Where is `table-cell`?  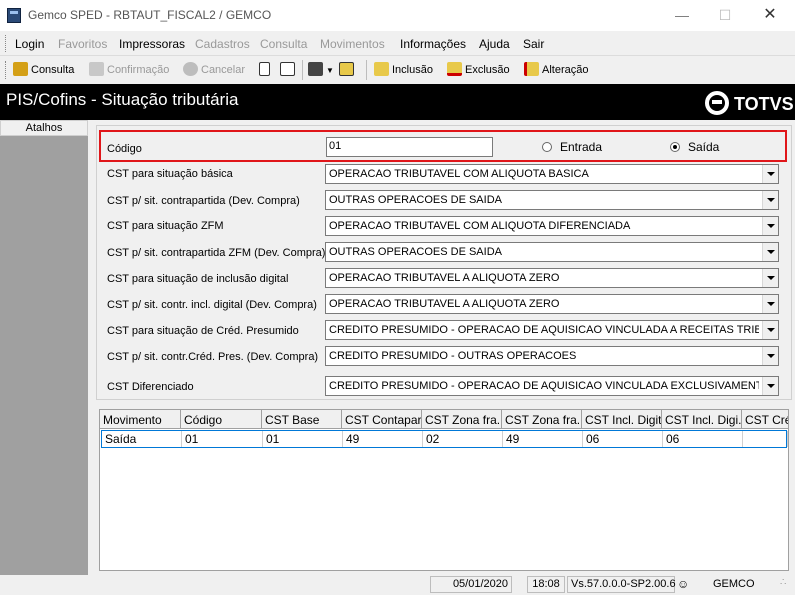
table-cell is located at coordinates (765, 439).